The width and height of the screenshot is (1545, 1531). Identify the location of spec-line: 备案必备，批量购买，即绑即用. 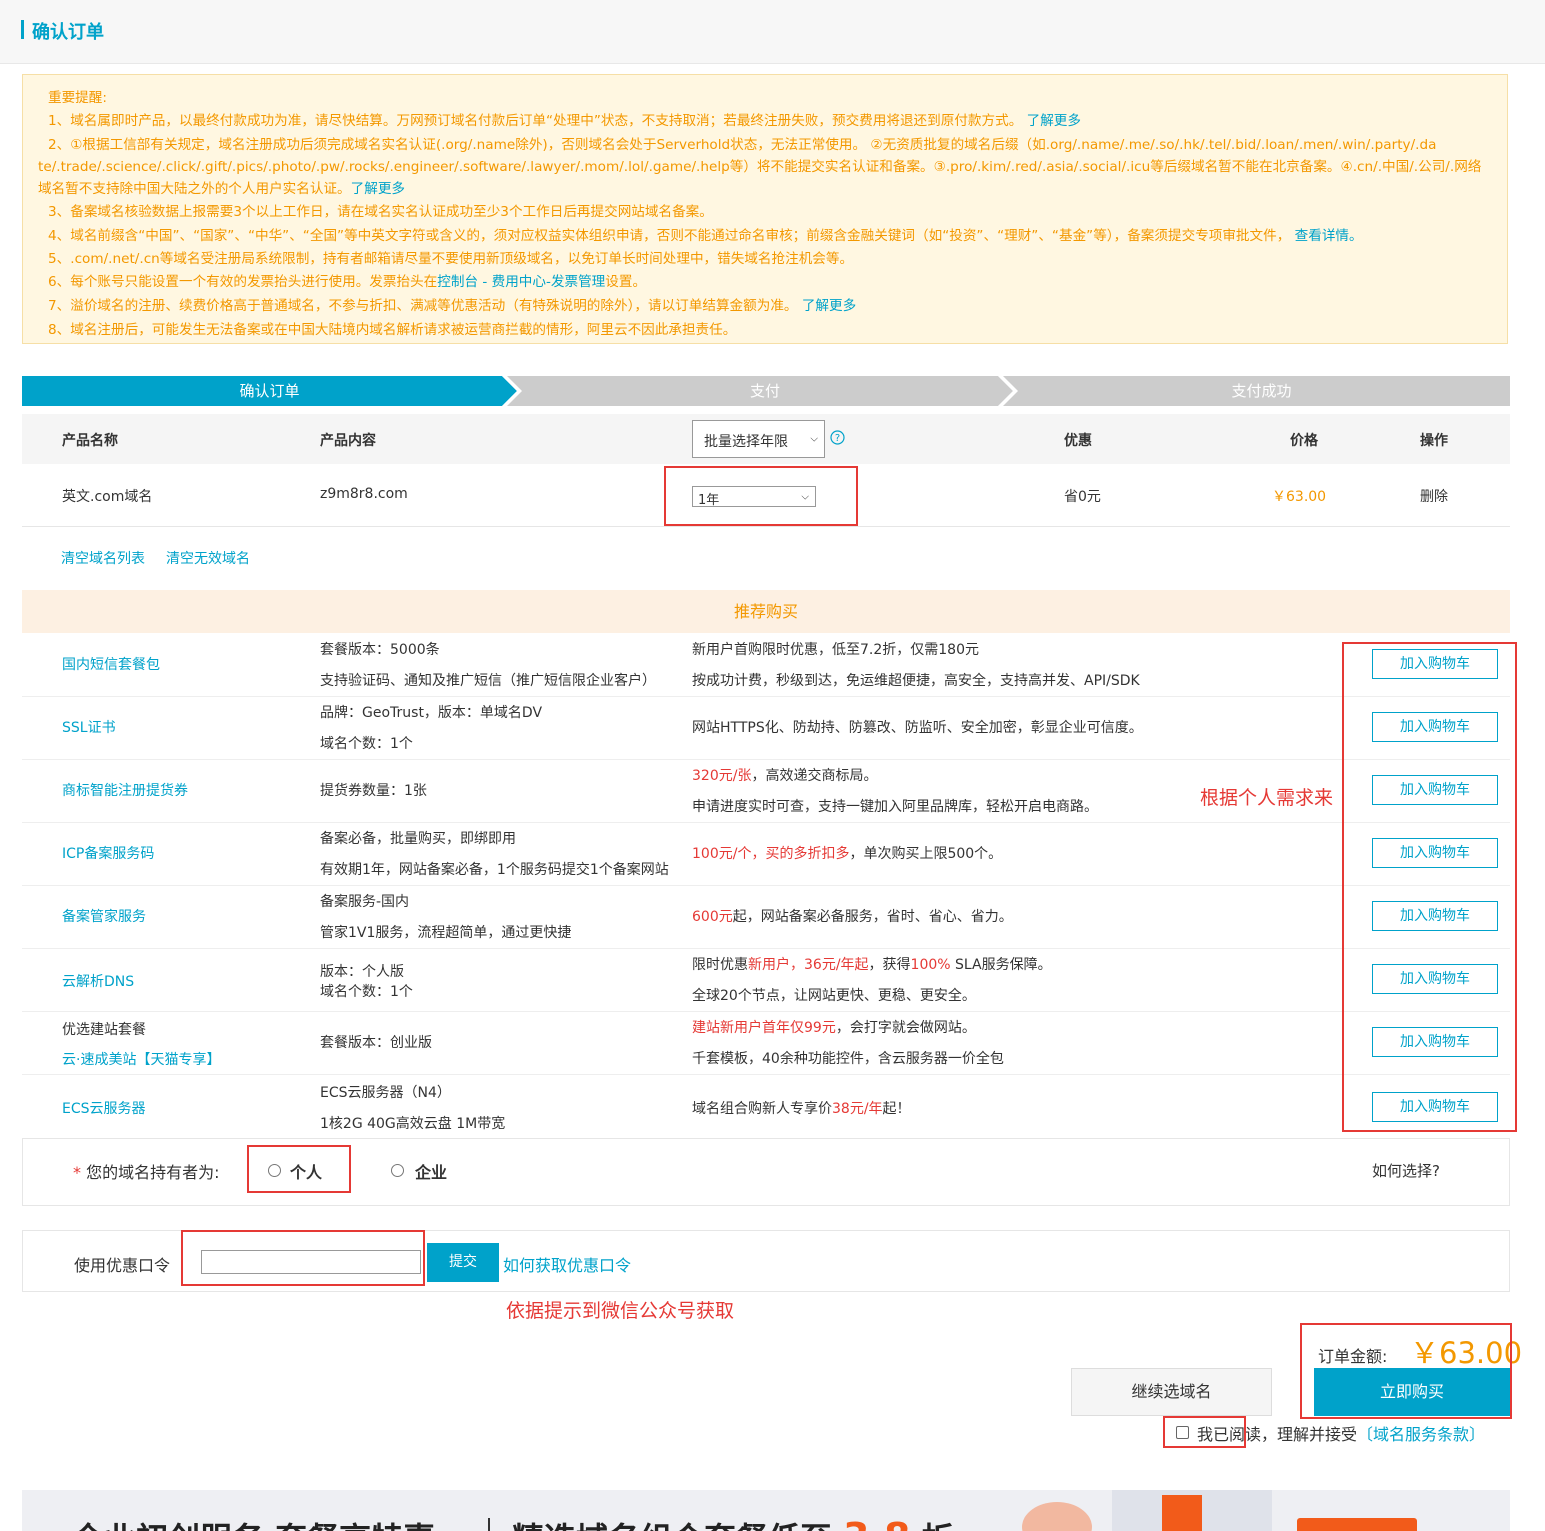
(418, 839).